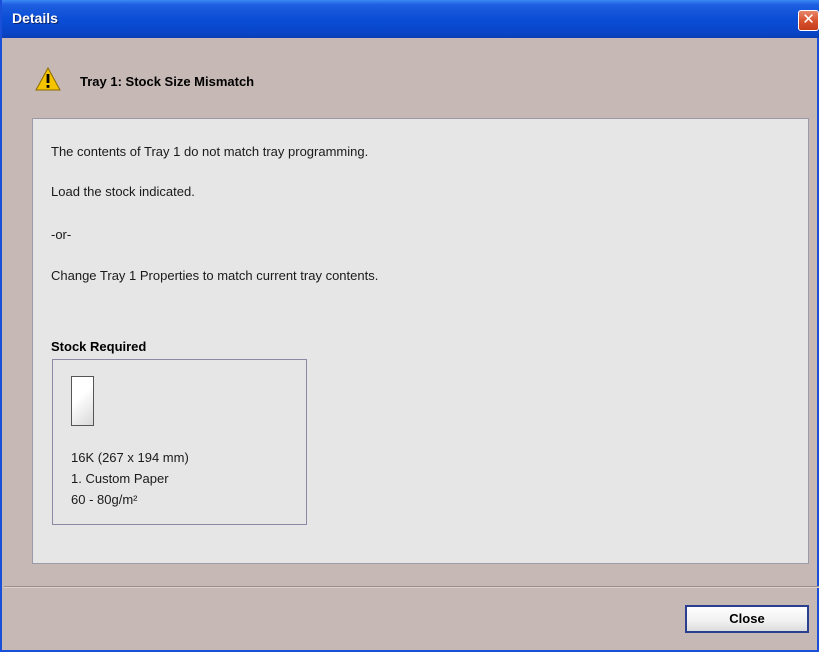  I want to click on window-title: Details, so click(35, 18).